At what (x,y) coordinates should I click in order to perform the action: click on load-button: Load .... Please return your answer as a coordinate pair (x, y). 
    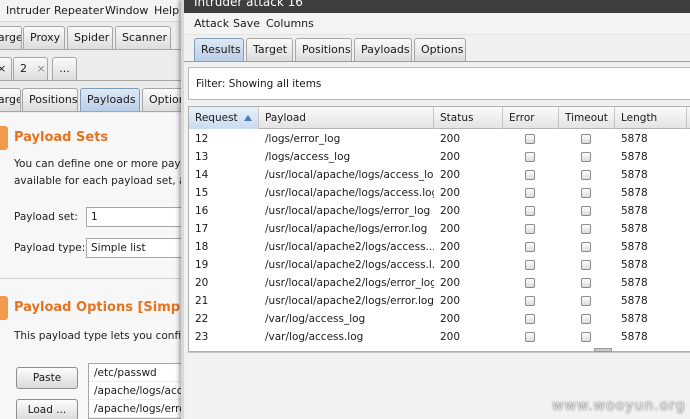
    Looking at the image, I should click on (47, 409).